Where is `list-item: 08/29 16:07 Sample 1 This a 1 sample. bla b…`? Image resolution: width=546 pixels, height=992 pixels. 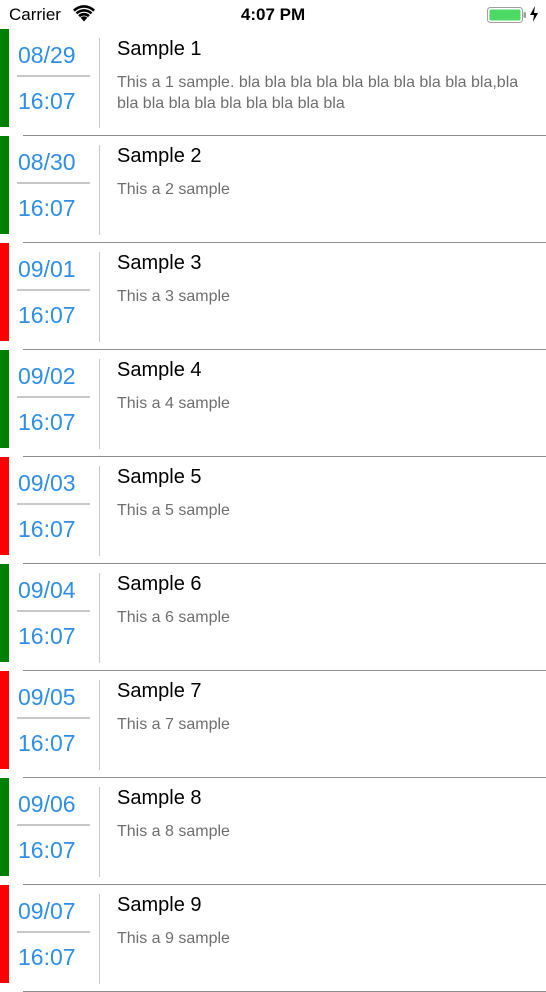
list-item: 08/29 16:07 Sample 1 This a 1 sample. bla b… is located at coordinates (273, 82).